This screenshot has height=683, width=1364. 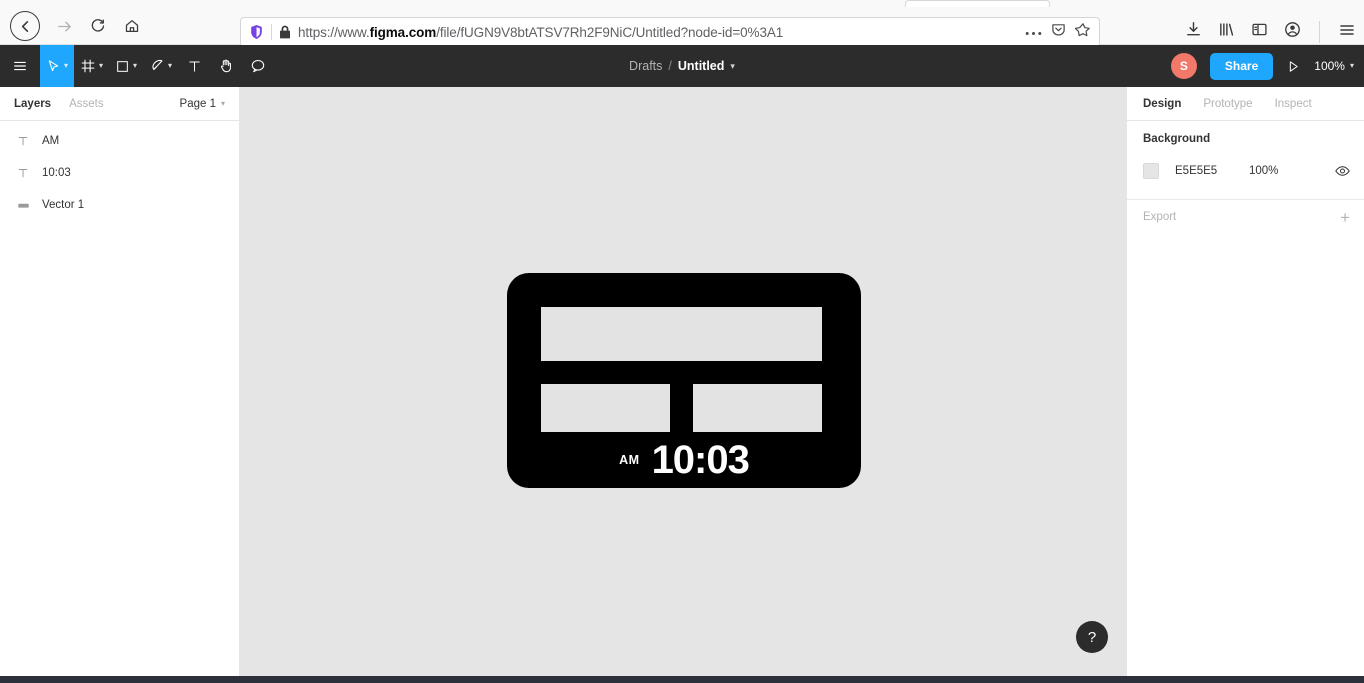 I want to click on shape-tool-caret-icon: ▾, so click(x=135, y=66).